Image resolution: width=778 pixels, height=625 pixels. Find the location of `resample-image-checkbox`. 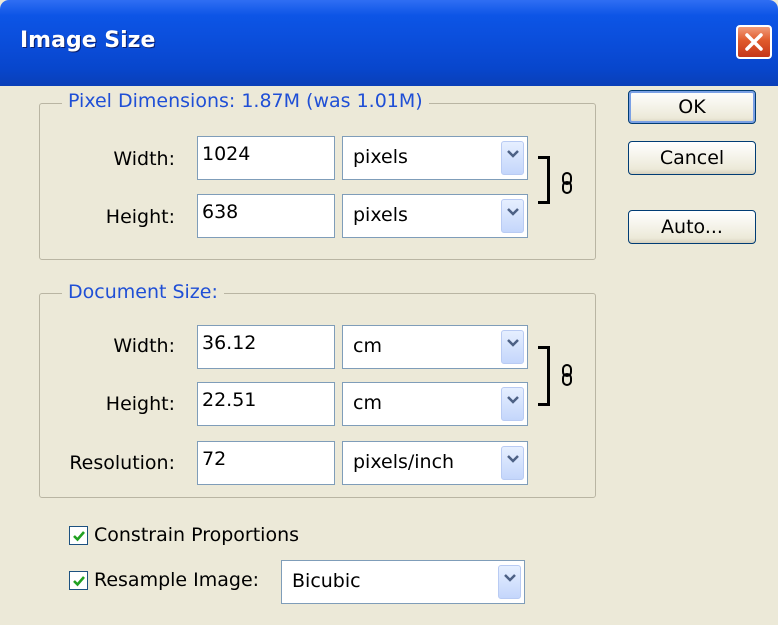

resample-image-checkbox is located at coordinates (78, 580).